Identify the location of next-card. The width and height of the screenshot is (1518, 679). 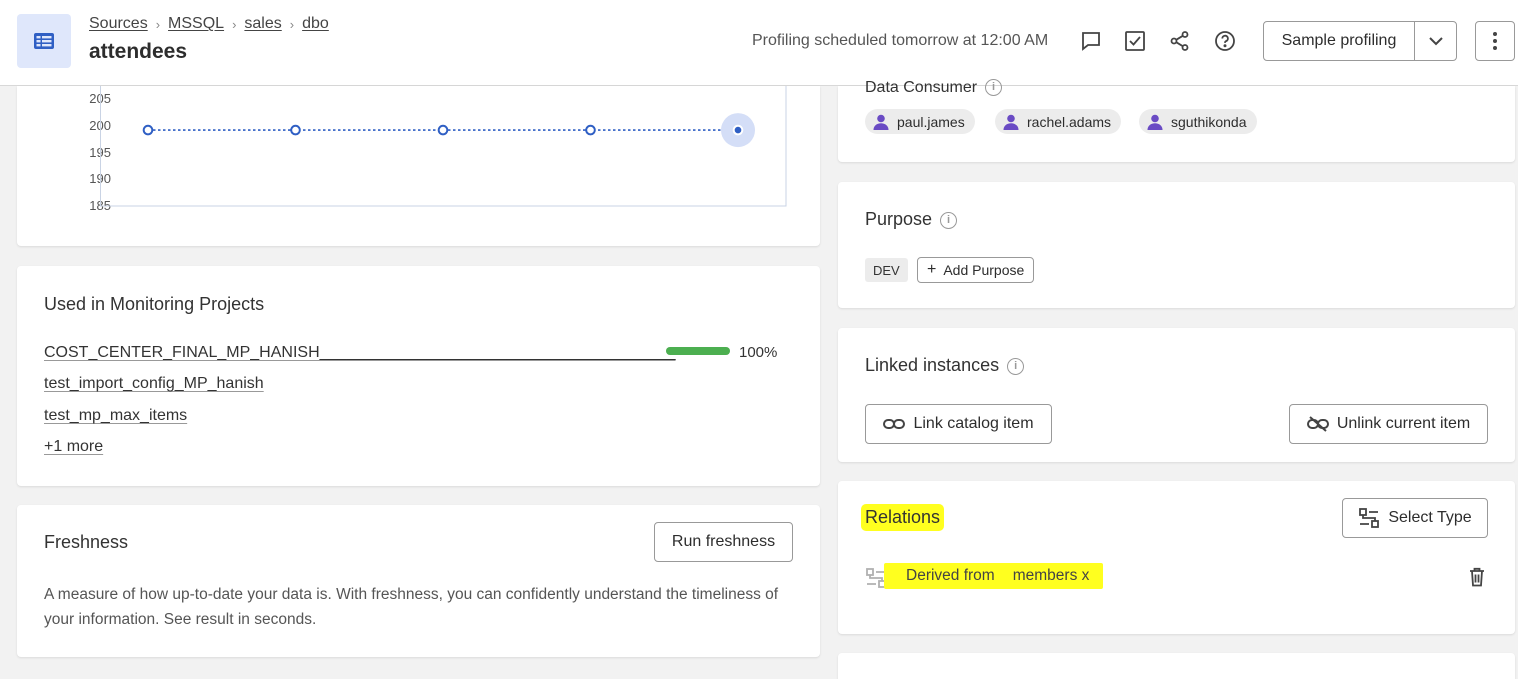
(1176, 666).